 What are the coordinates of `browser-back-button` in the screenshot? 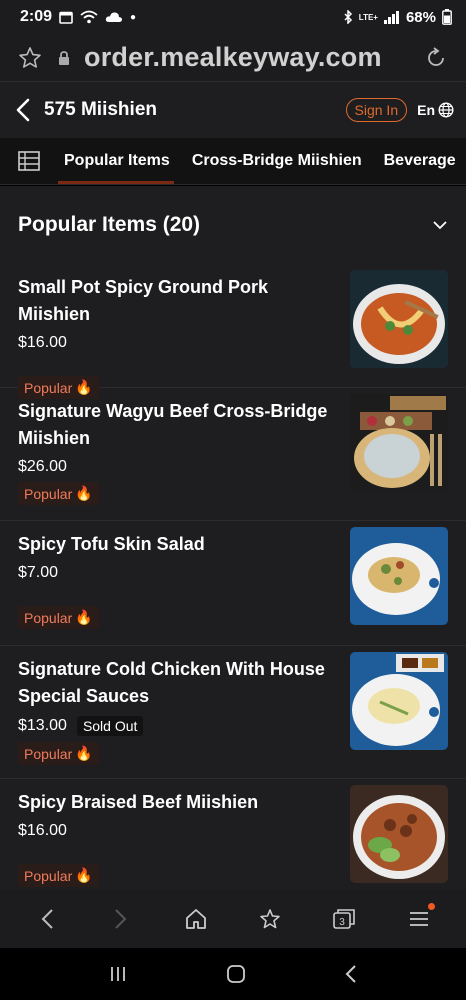 It's located at (47, 919).